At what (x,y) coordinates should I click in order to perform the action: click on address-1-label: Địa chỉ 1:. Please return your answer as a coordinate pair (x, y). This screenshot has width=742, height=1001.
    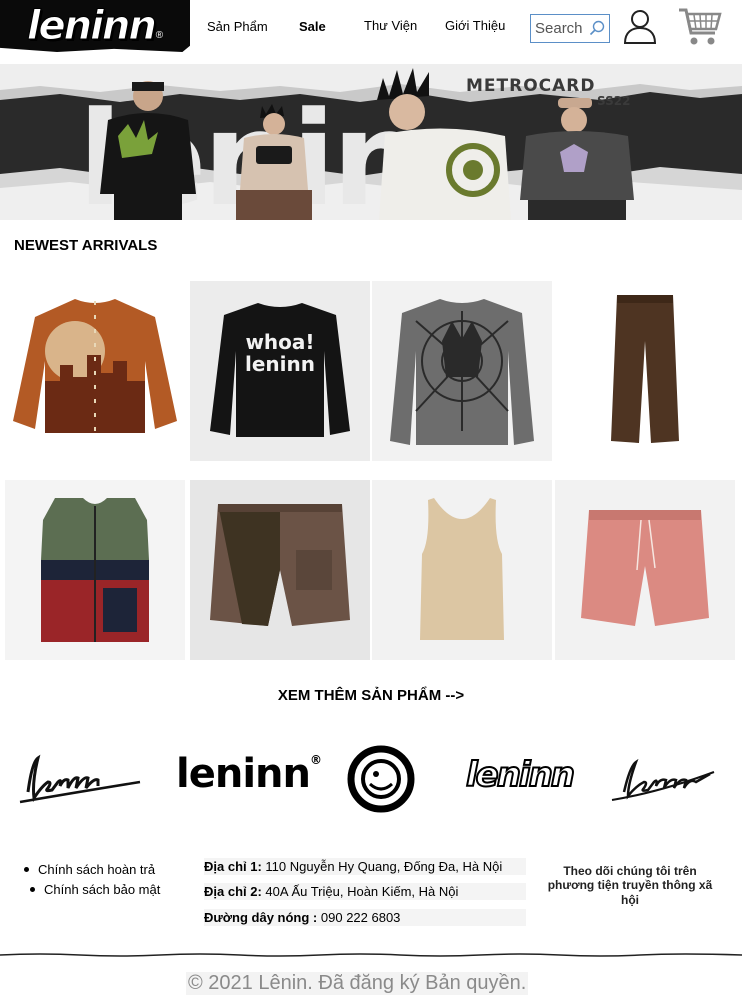
    Looking at the image, I should click on (233, 866).